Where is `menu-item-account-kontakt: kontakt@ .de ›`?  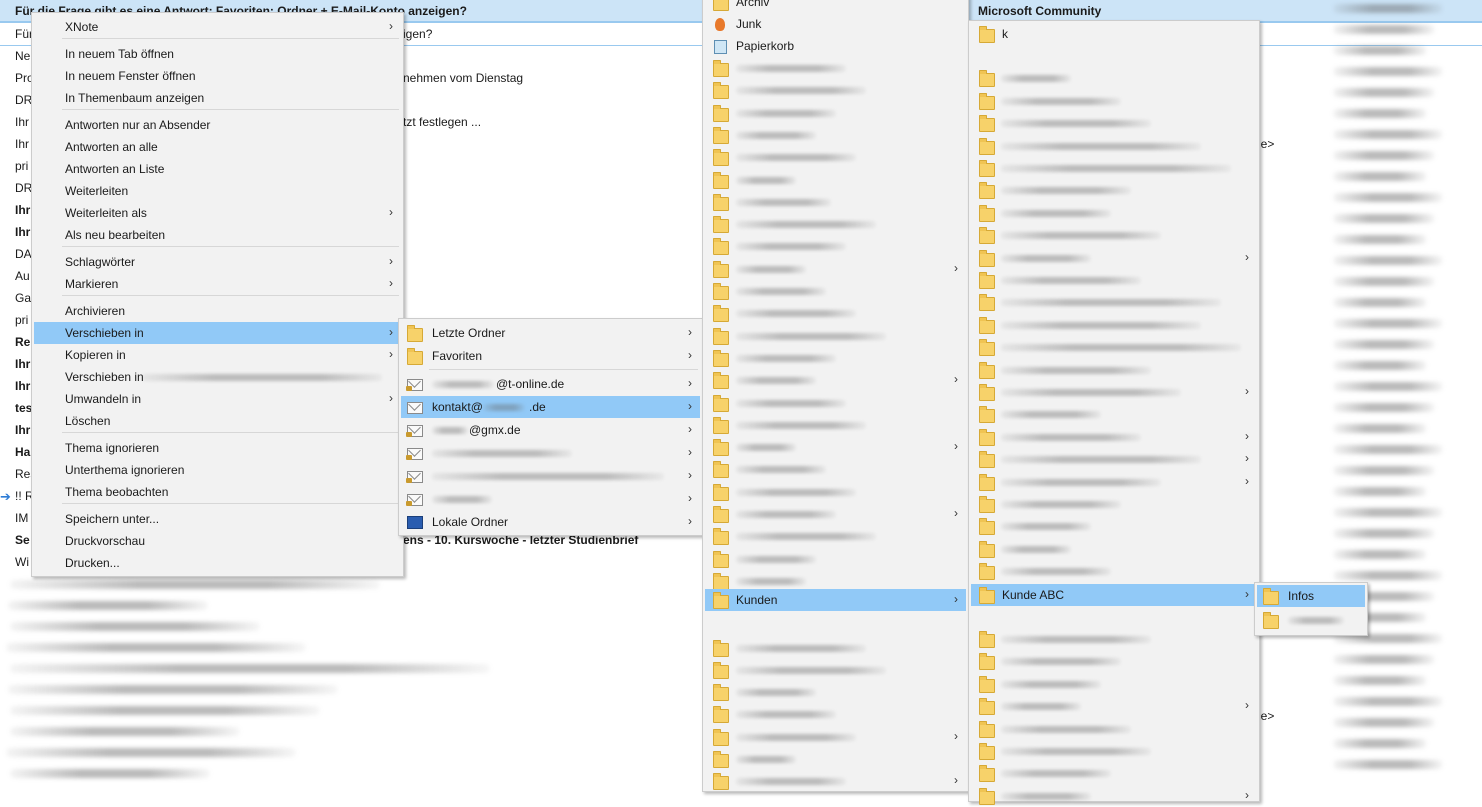 menu-item-account-kontakt: kontakt@ .de › is located at coordinates (550, 407).